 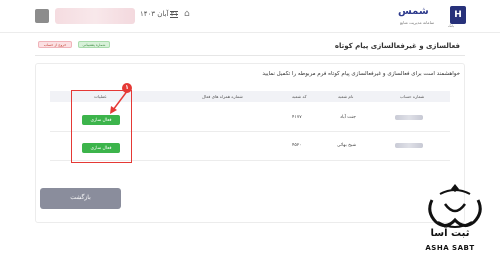 What do you see at coordinates (458, 15) in the screenshot?
I see `bank-logo: H` at bounding box center [458, 15].